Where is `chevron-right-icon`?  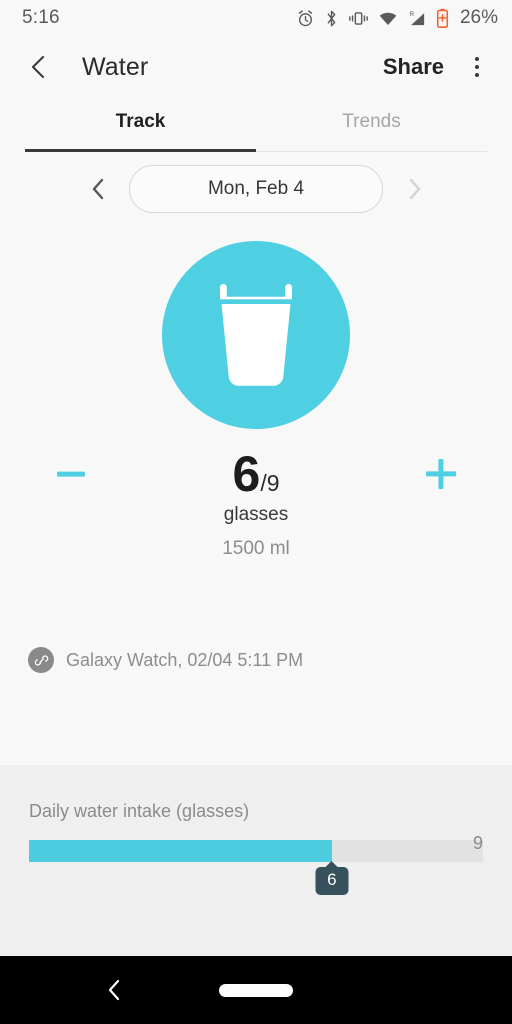
chevron-right-icon is located at coordinates (414, 189).